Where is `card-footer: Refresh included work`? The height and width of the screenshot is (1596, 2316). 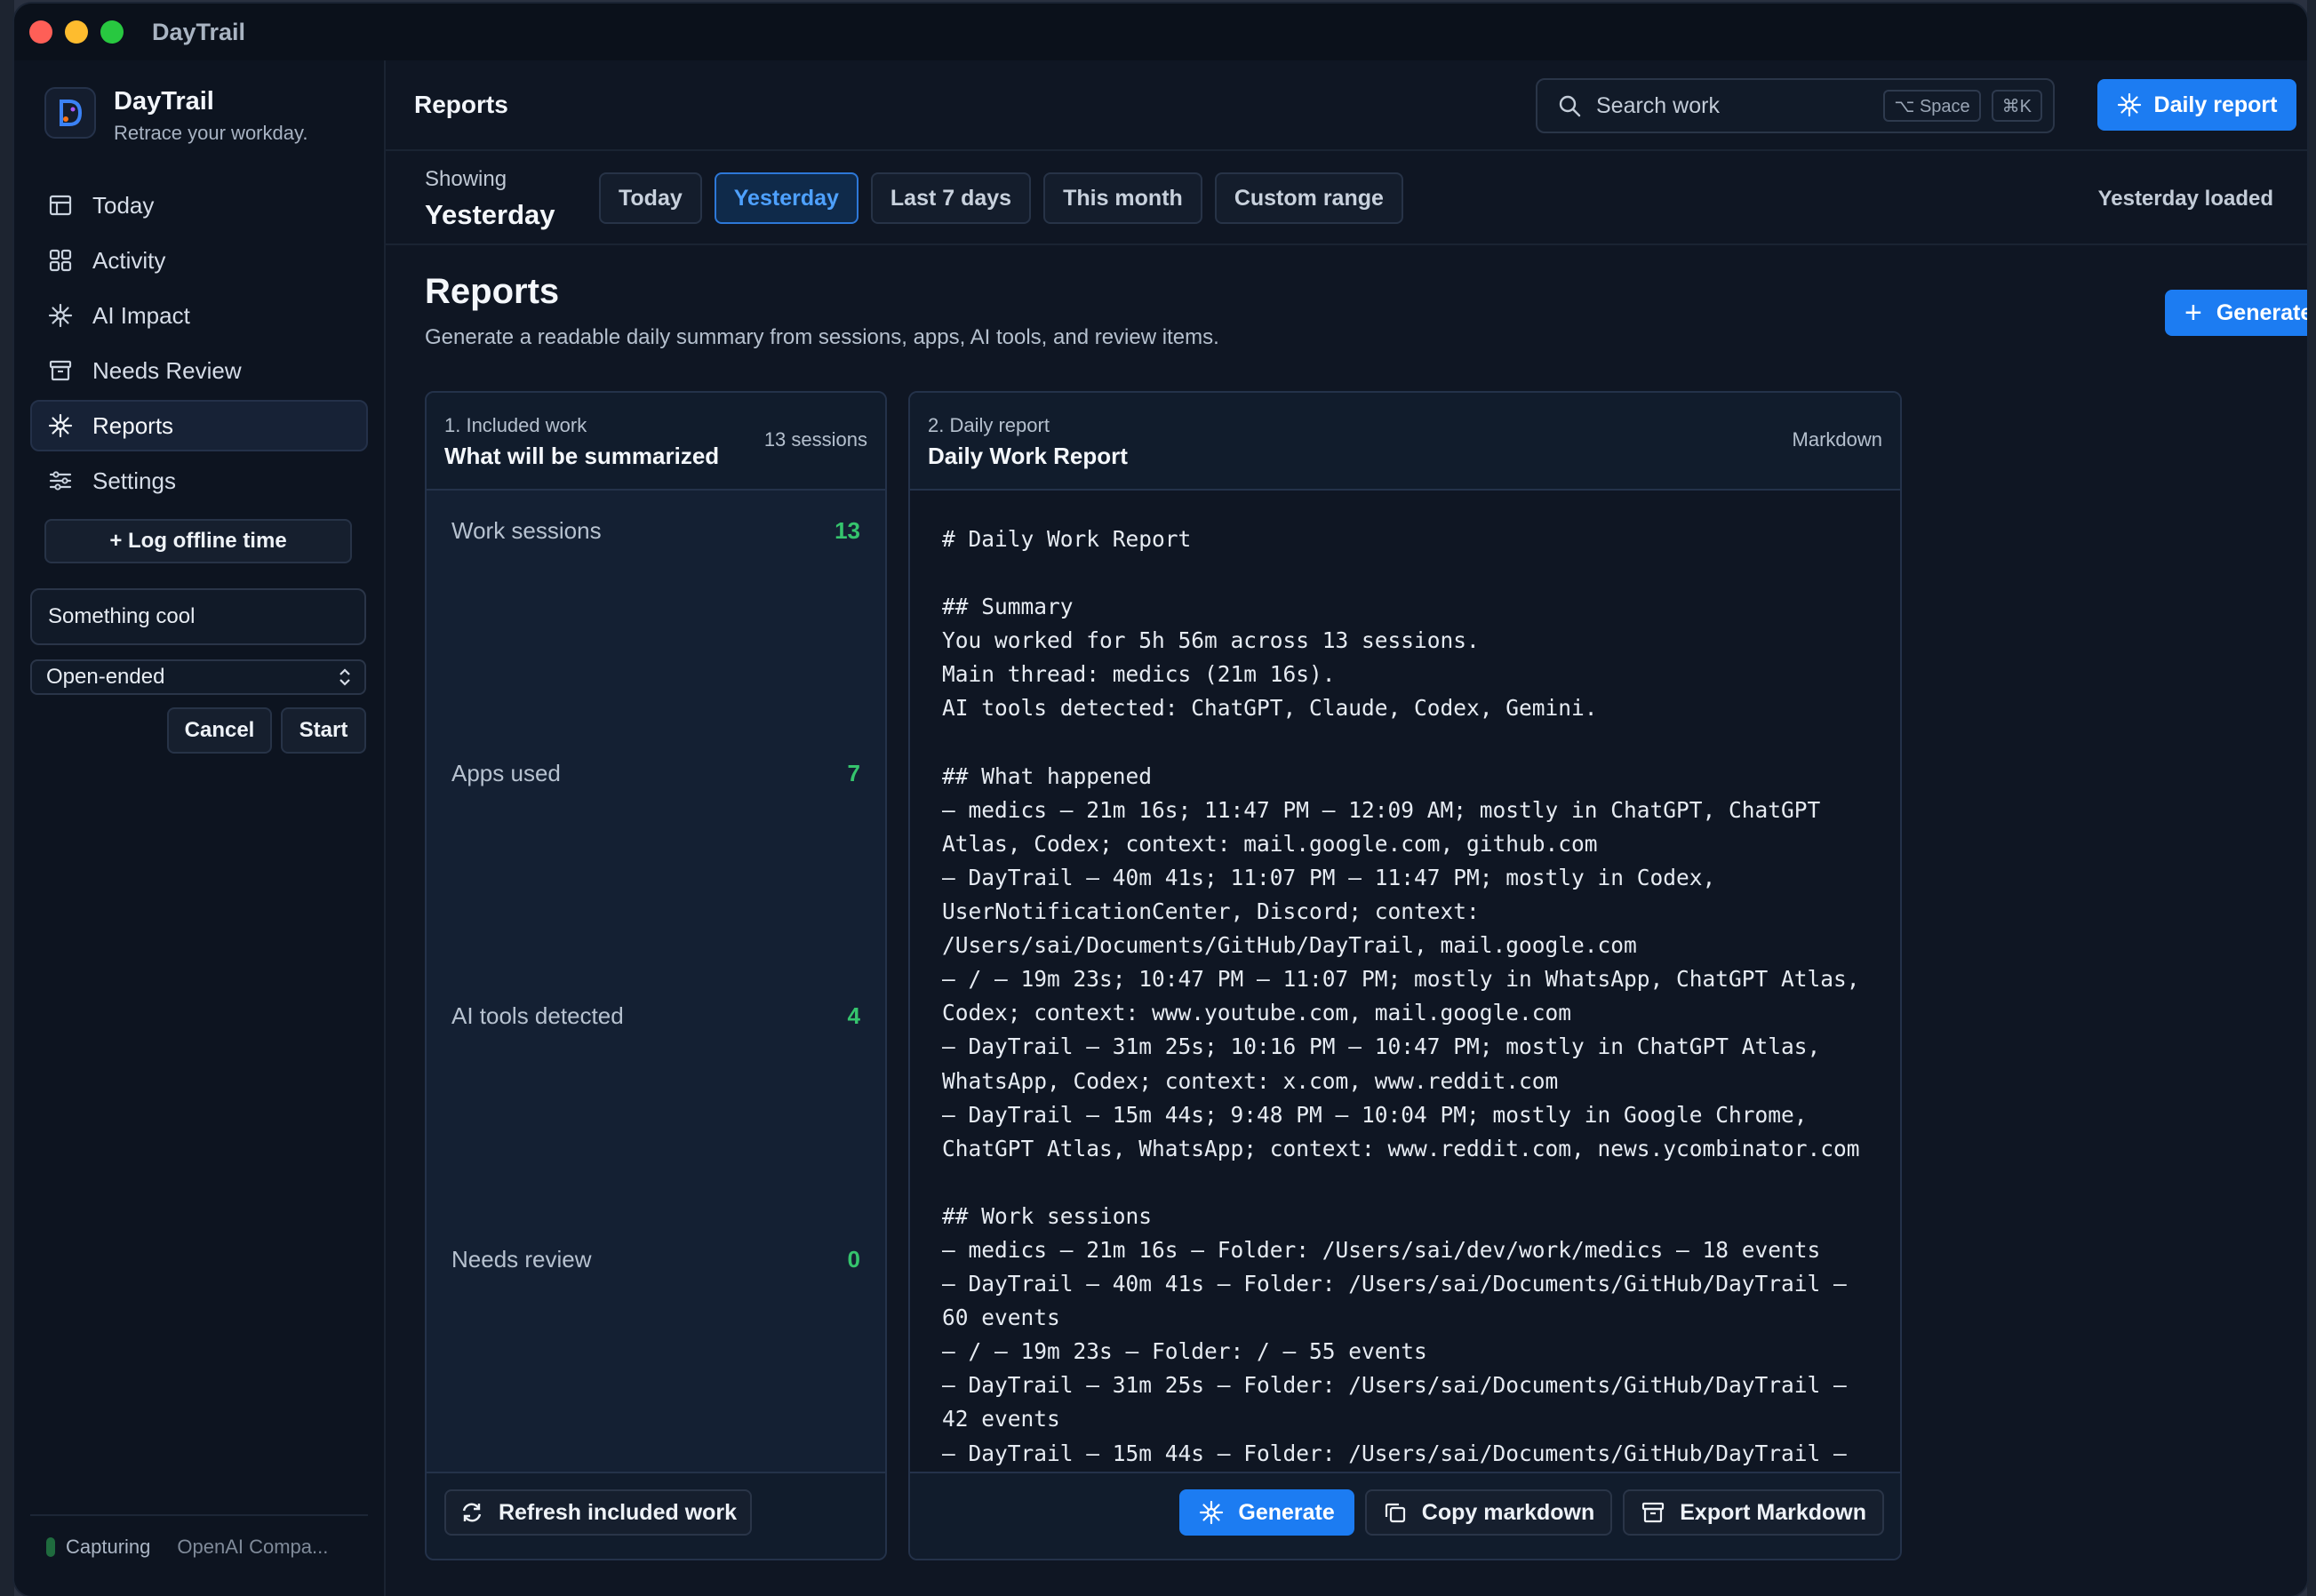
card-footer: Refresh included work is located at coordinates (656, 1515).